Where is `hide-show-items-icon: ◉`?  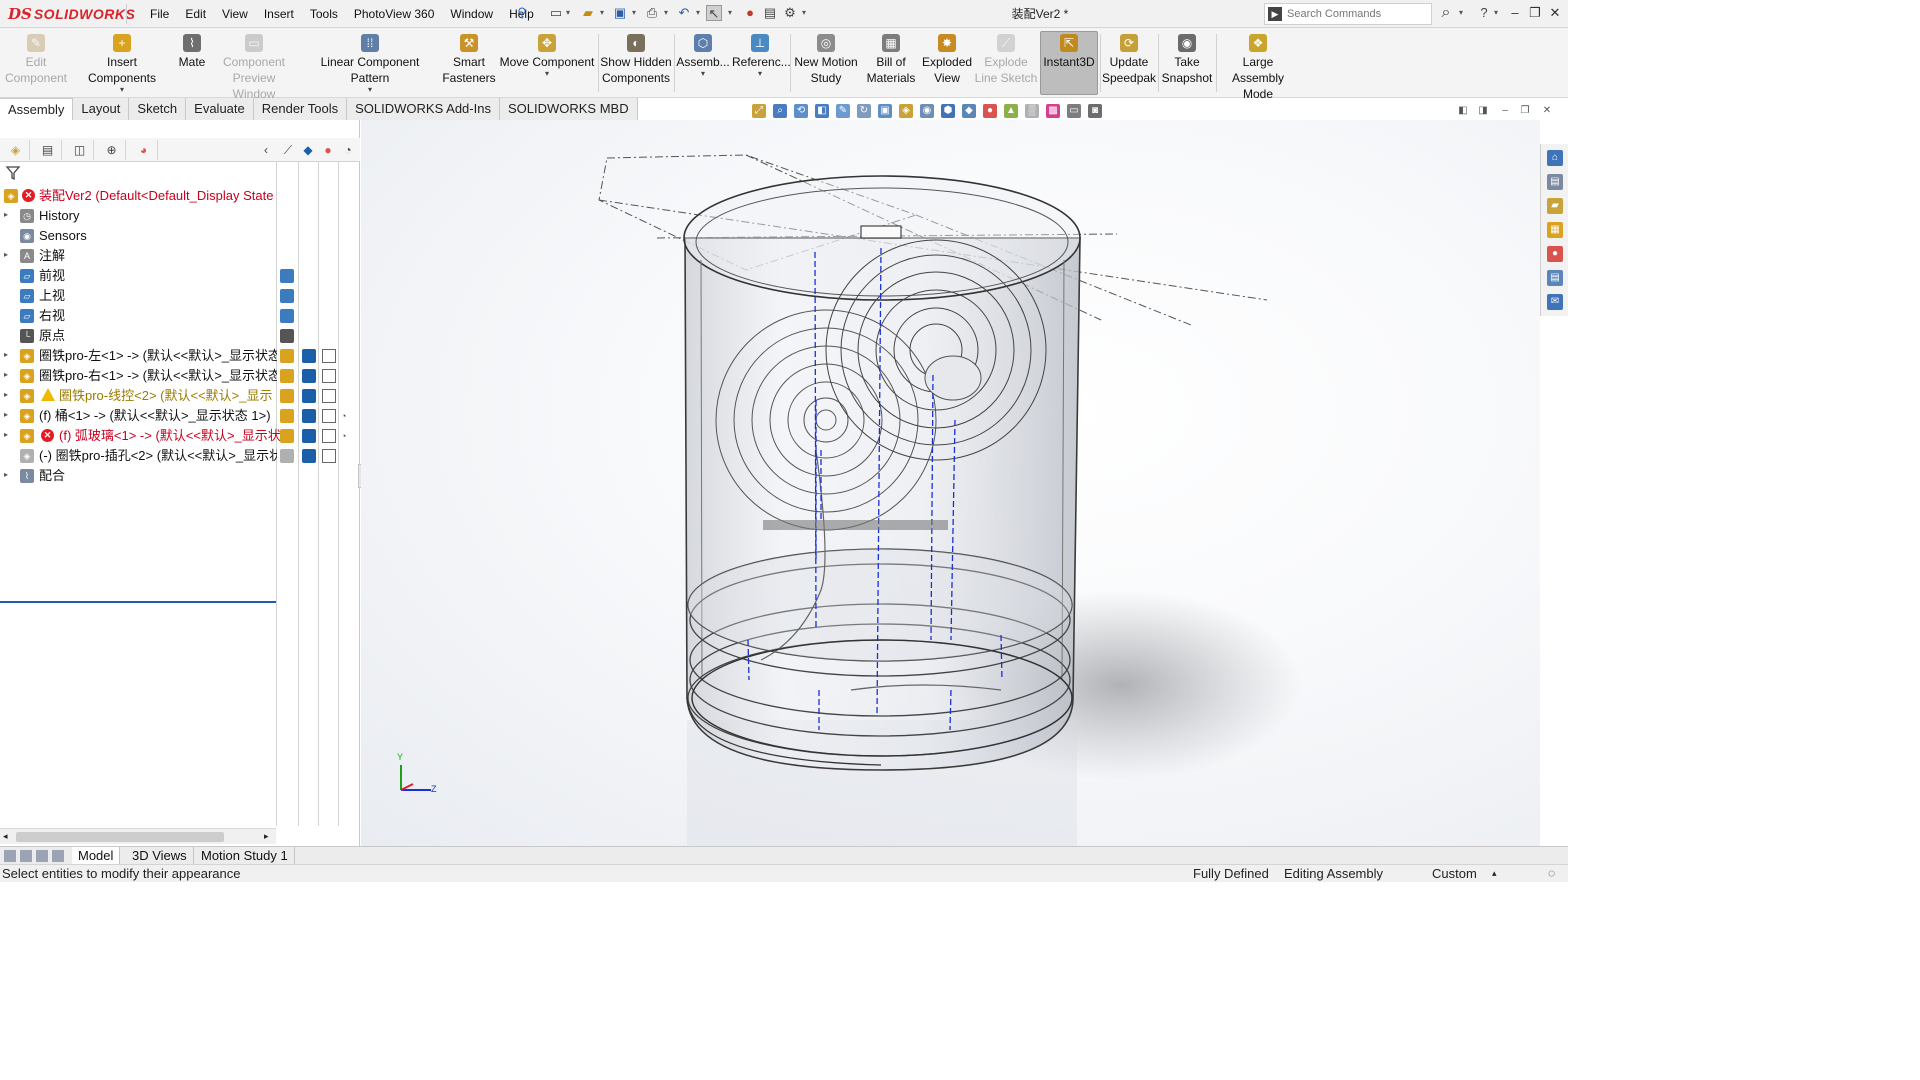
hide-show-items-icon: ◉ is located at coordinates (927, 111).